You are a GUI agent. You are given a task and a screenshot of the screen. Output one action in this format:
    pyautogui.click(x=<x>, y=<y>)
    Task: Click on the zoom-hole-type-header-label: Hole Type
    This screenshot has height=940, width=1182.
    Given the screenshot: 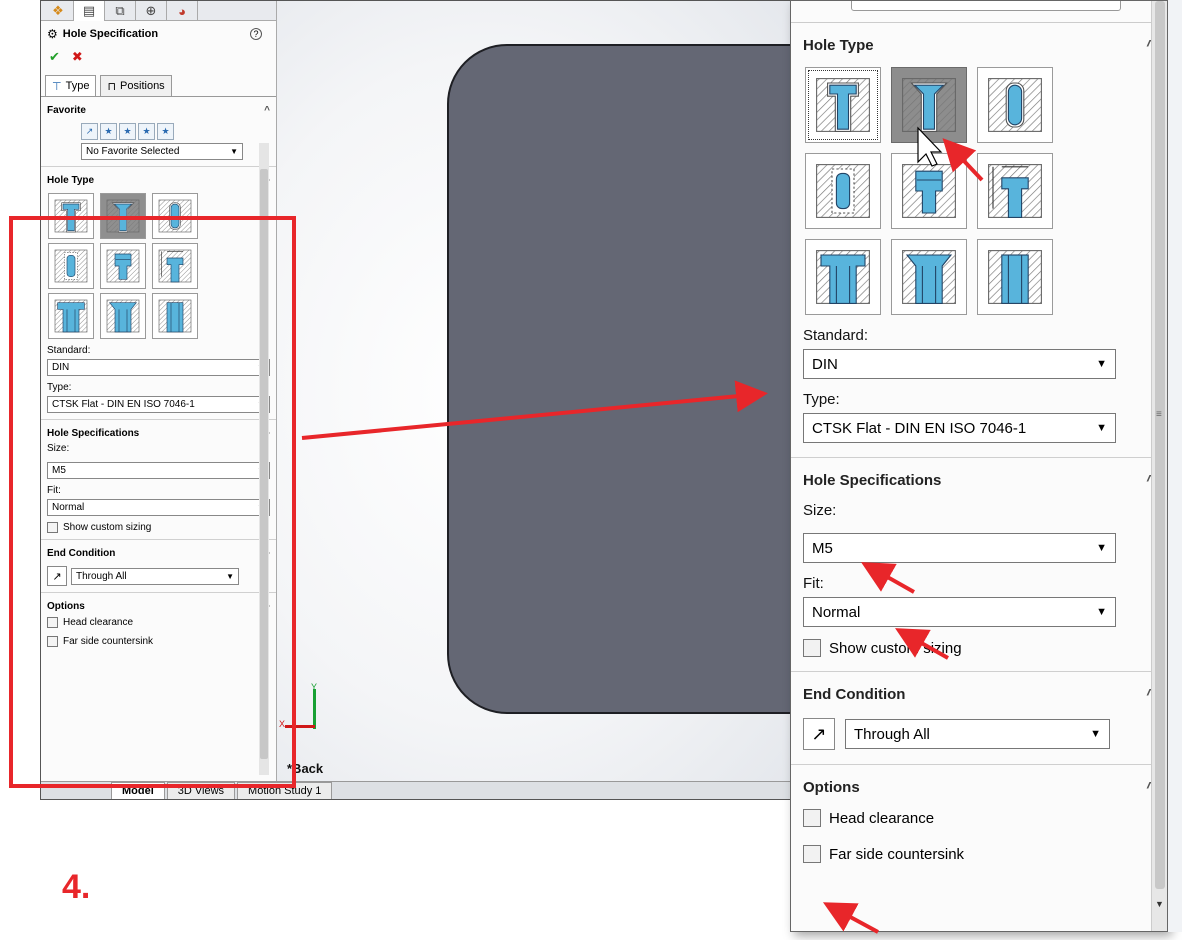 What is the action you would take?
    pyautogui.click(x=838, y=45)
    